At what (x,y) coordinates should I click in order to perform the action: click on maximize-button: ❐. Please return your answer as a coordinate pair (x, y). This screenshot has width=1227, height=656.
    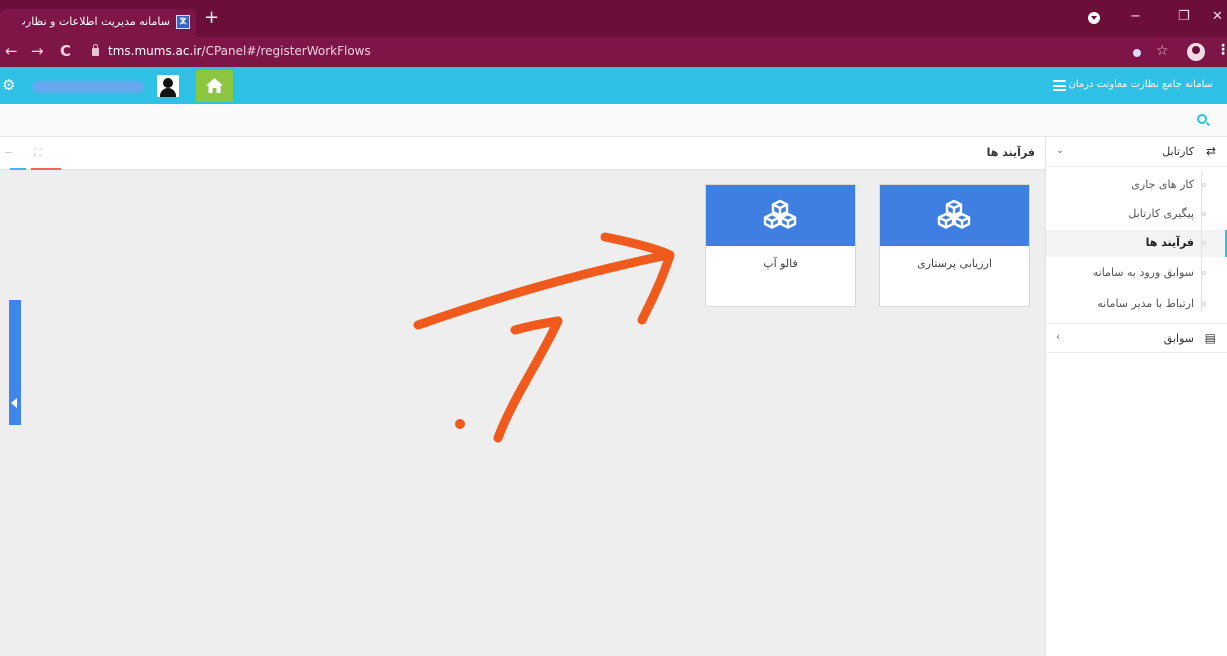
    Looking at the image, I should click on (1184, 16).